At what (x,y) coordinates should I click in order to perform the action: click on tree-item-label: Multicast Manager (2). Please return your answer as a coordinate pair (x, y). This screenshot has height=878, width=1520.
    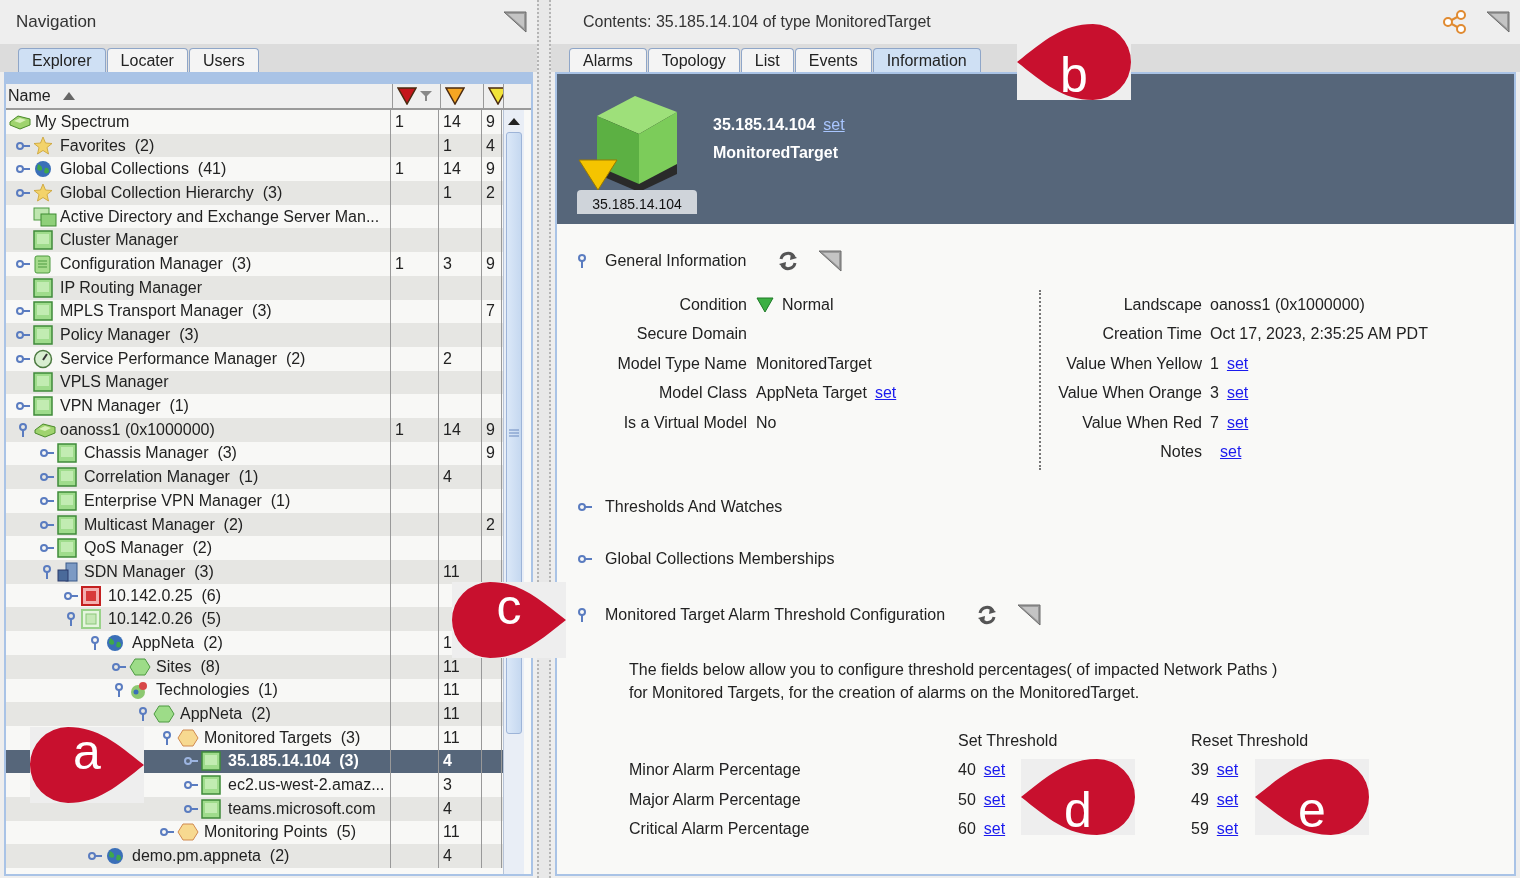
    Looking at the image, I should click on (164, 524).